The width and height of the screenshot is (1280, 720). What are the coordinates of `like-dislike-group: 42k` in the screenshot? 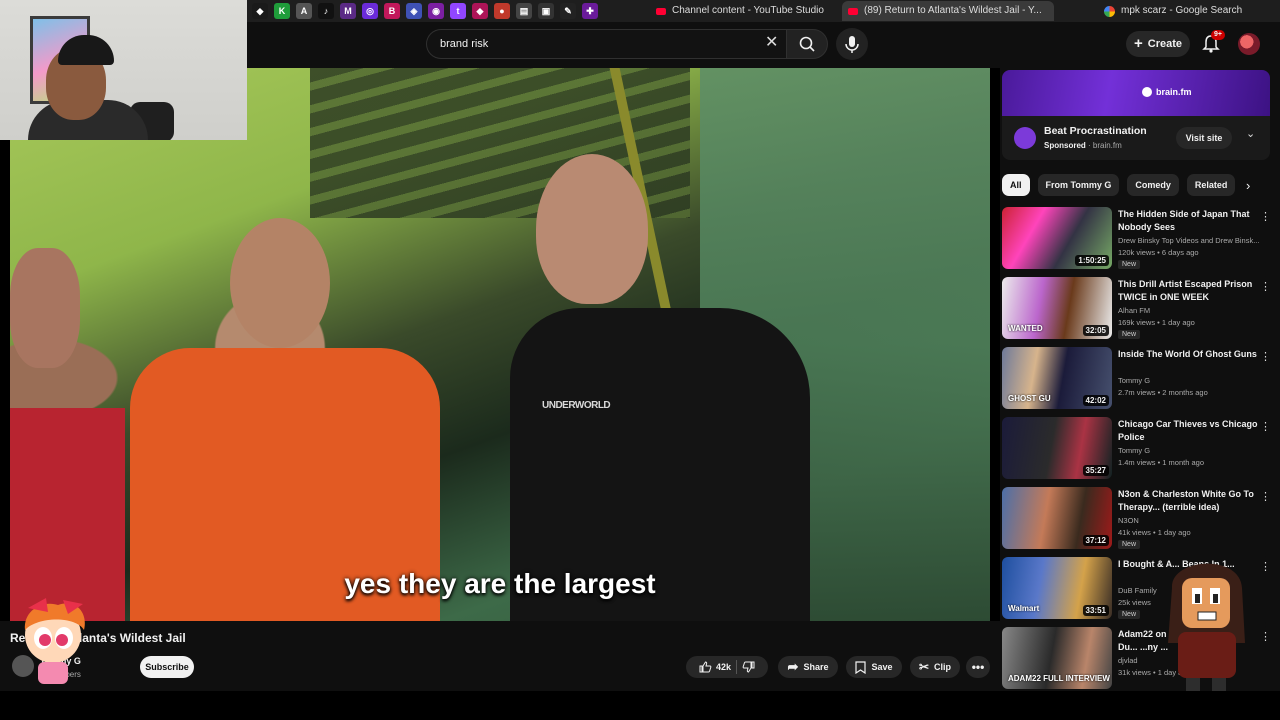 It's located at (727, 667).